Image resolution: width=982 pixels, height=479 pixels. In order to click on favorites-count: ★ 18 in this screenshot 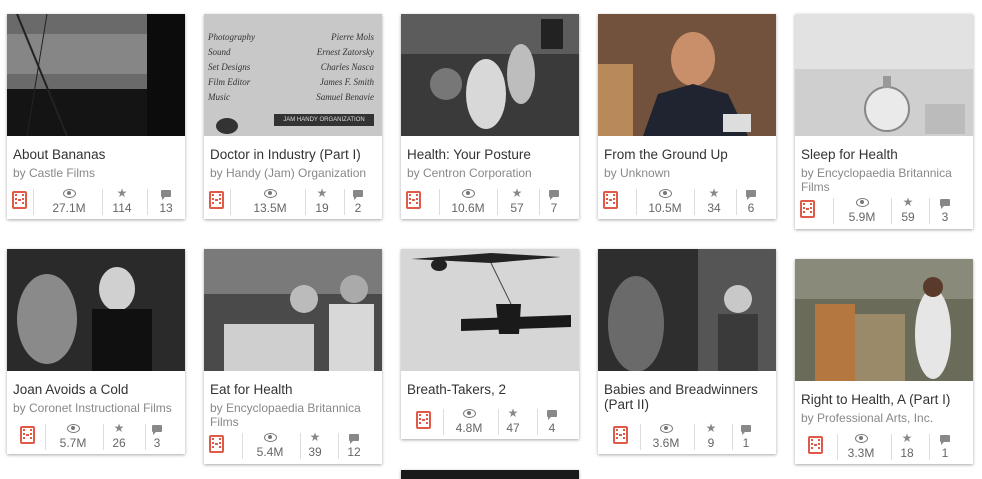, I will do `click(907, 445)`.